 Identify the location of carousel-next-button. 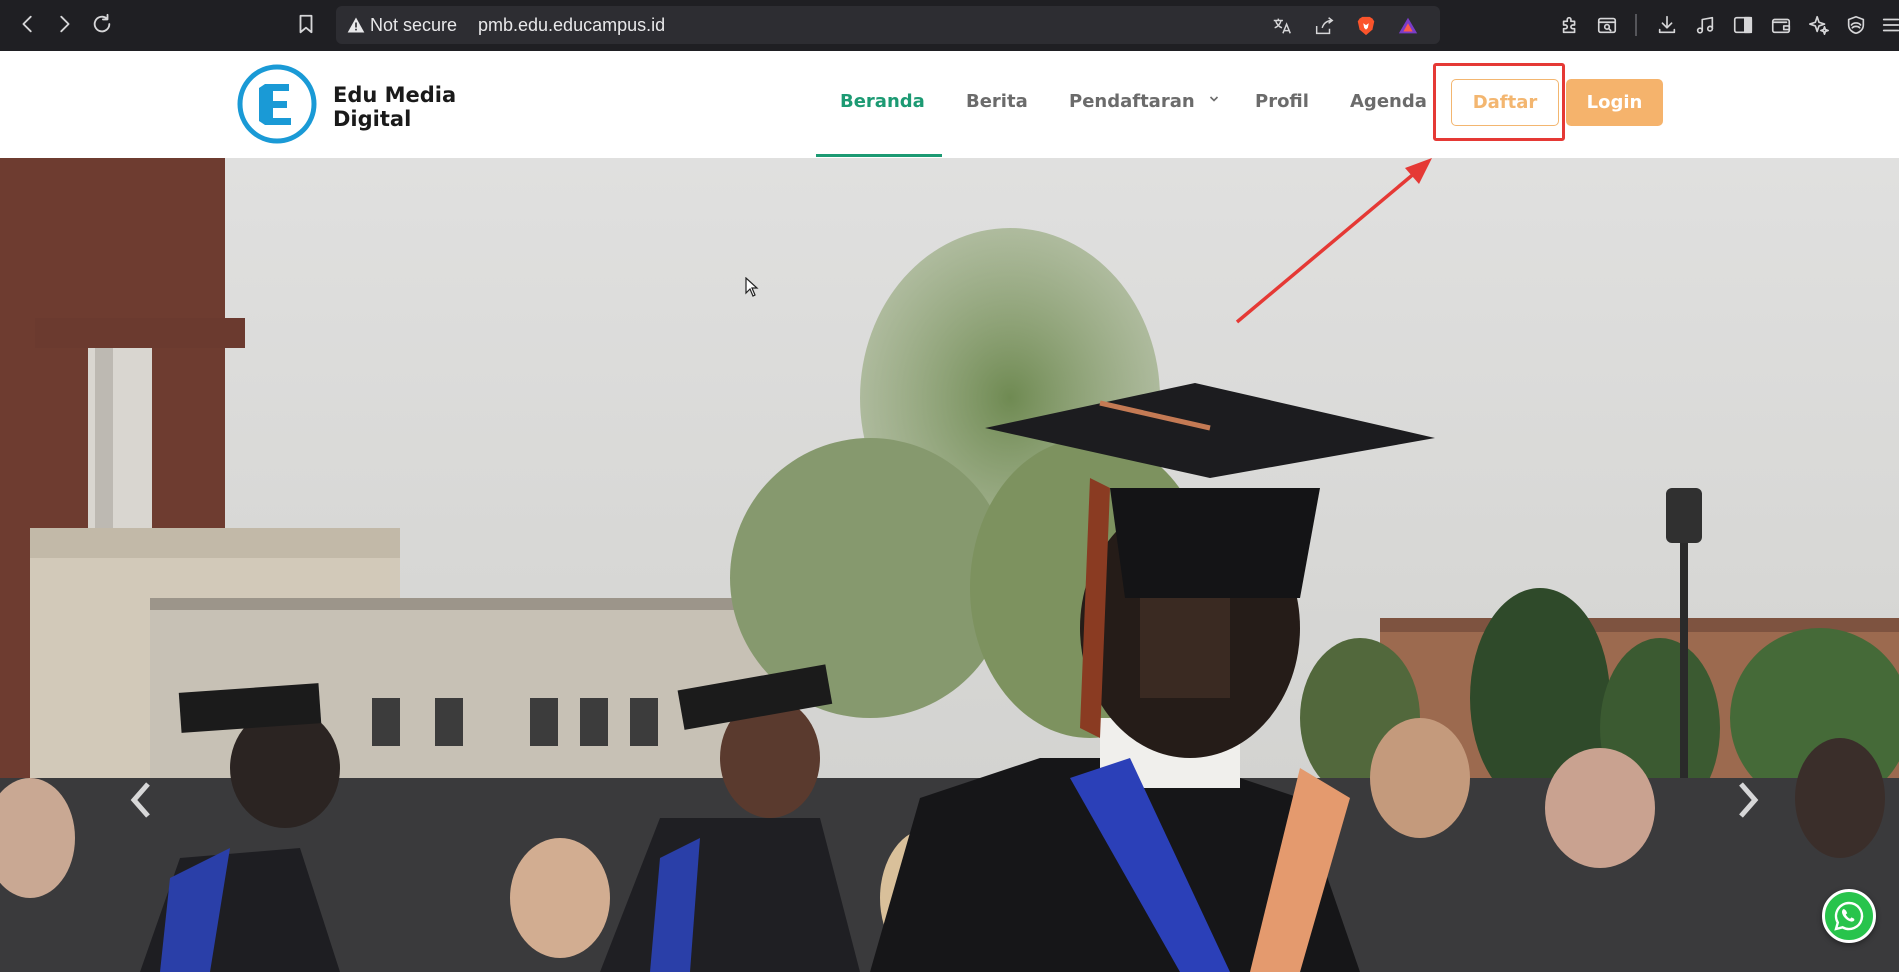
(1753, 808).